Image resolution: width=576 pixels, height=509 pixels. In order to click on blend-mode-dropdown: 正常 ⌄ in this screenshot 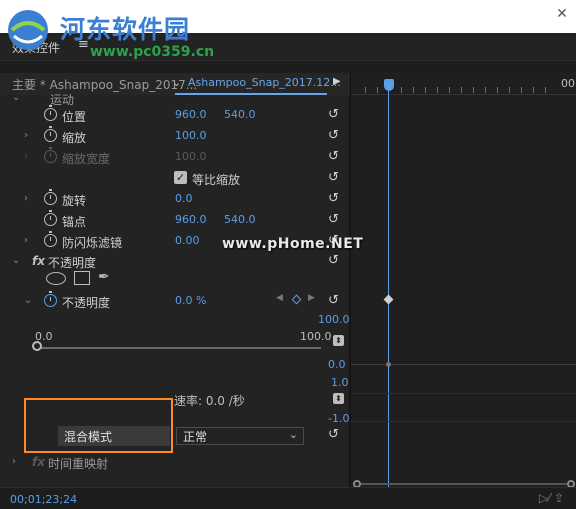, I will do `click(240, 436)`.